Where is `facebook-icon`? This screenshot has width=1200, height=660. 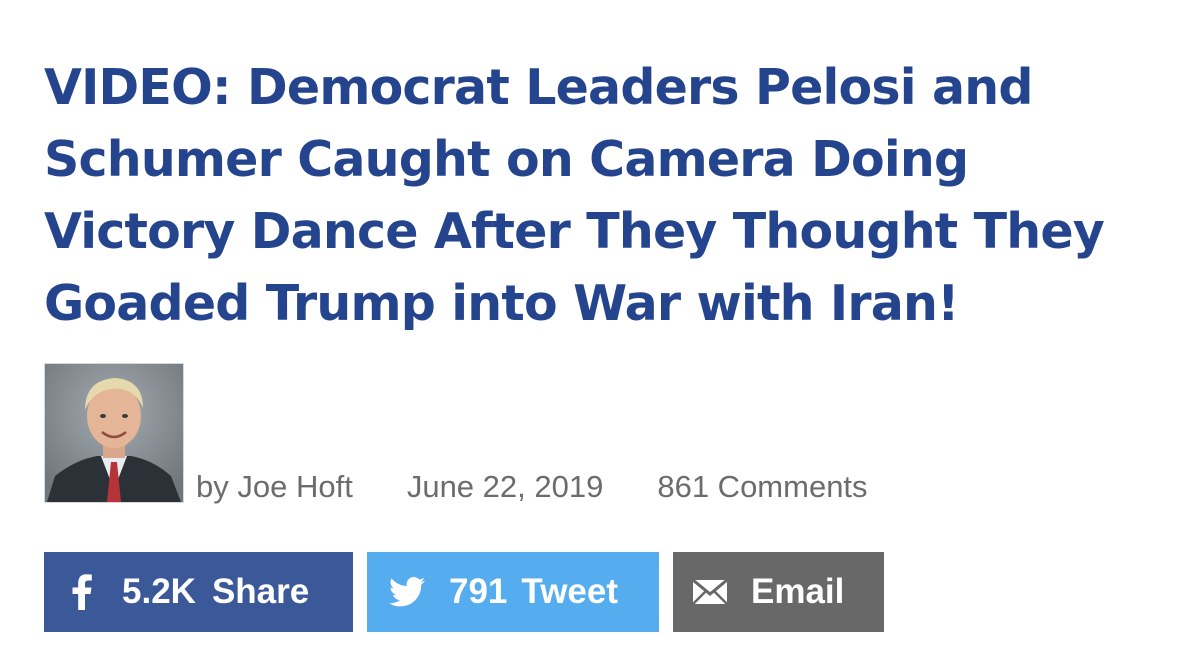 facebook-icon is located at coordinates (82, 592).